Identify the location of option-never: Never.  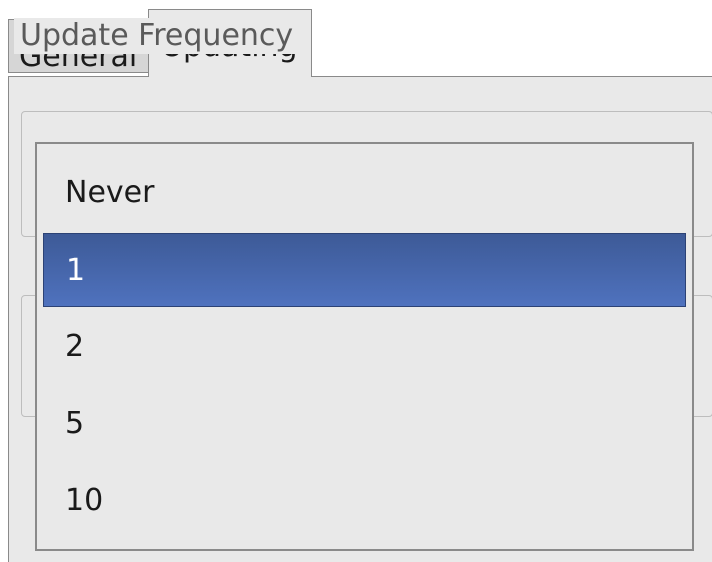
(364, 193).